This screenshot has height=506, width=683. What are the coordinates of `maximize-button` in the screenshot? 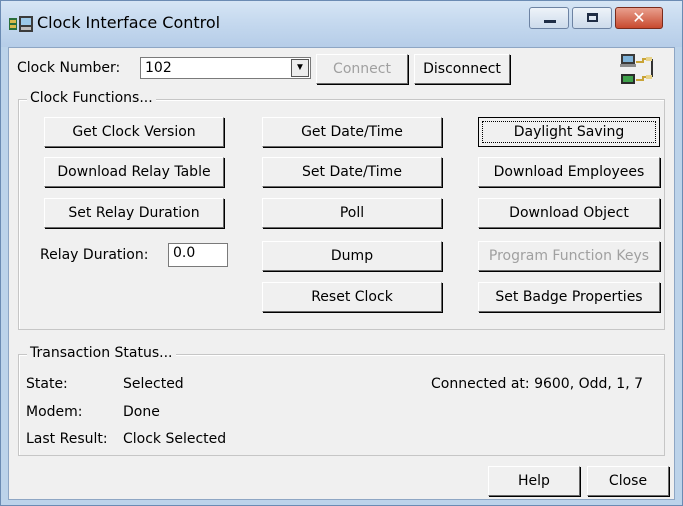 It's located at (592, 18).